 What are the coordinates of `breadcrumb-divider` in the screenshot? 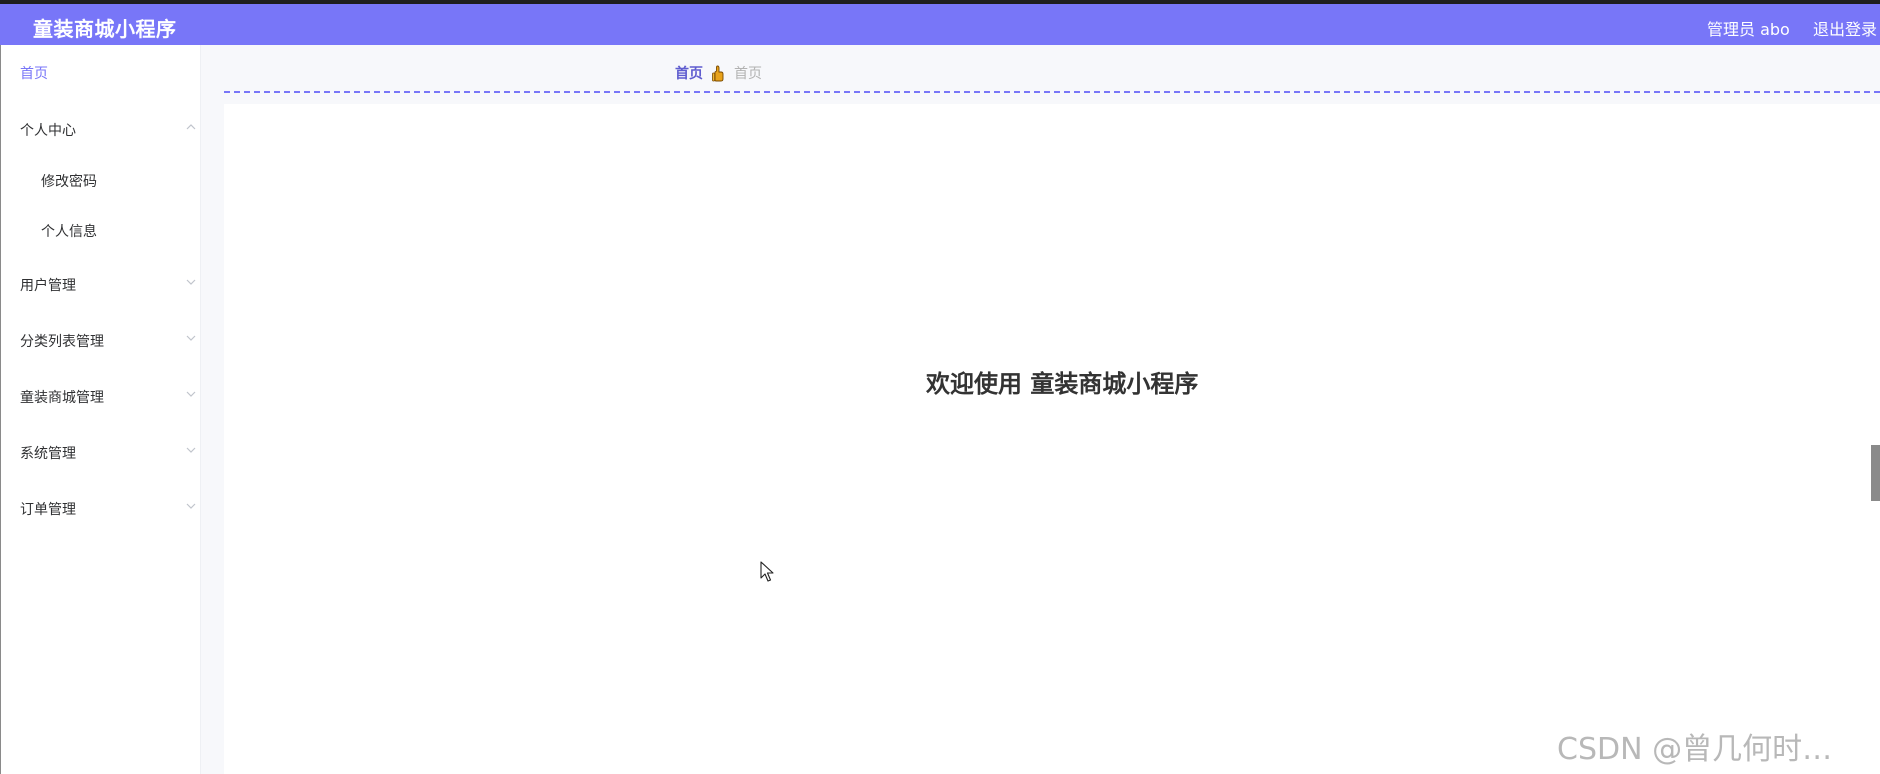 It's located at (1052, 92).